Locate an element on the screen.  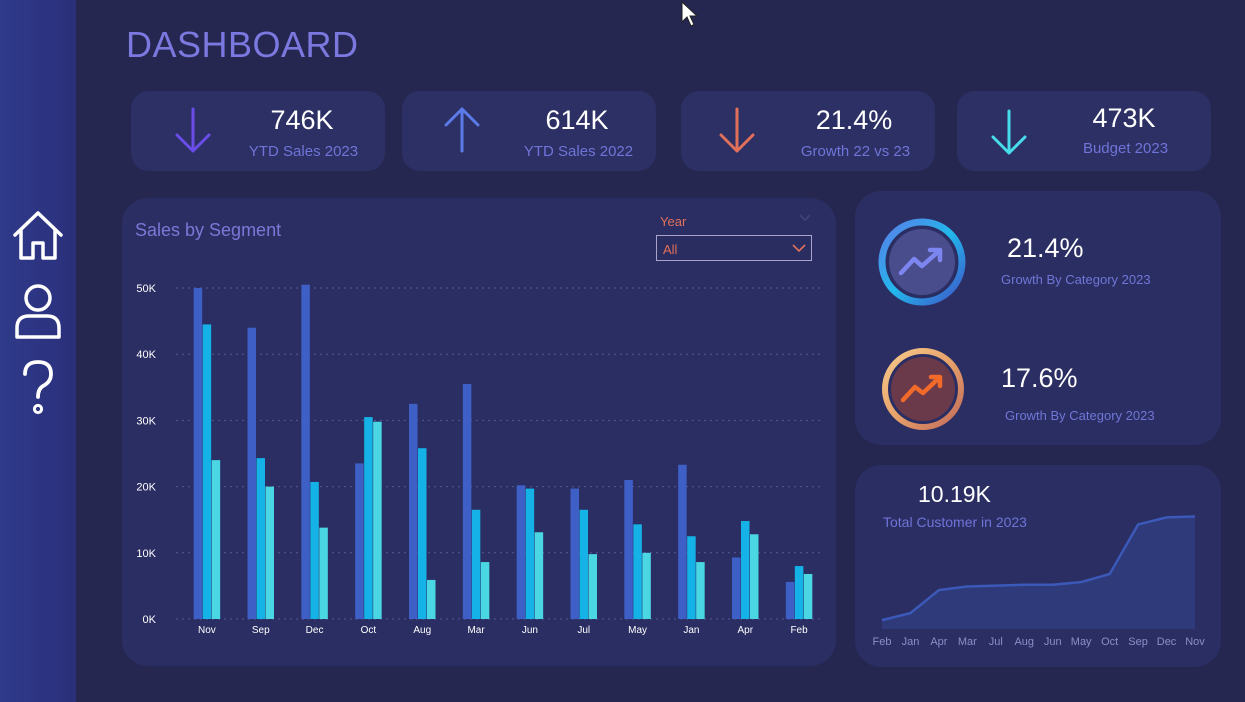
page-title: DASHBOARD is located at coordinates (242, 44).